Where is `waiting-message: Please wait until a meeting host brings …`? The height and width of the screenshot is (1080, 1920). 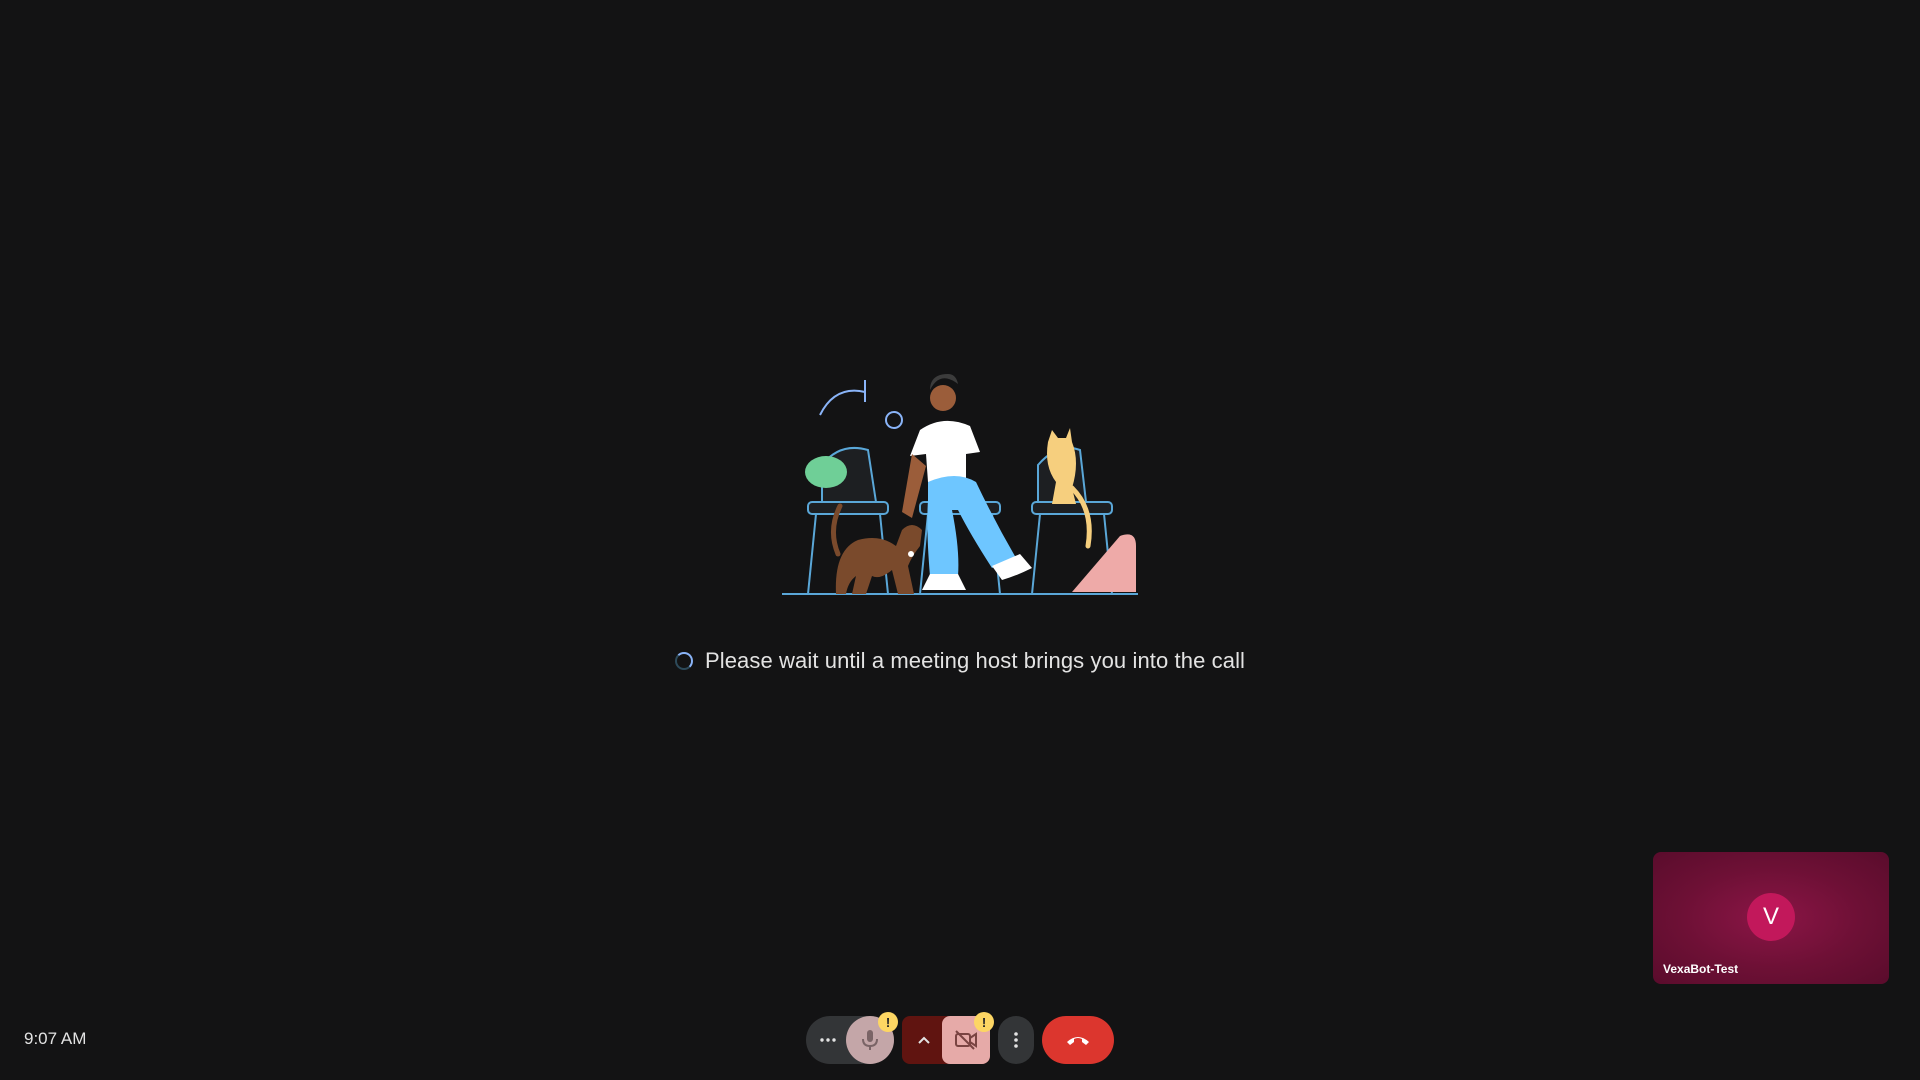 waiting-message: Please wait until a meeting host brings … is located at coordinates (975, 660).